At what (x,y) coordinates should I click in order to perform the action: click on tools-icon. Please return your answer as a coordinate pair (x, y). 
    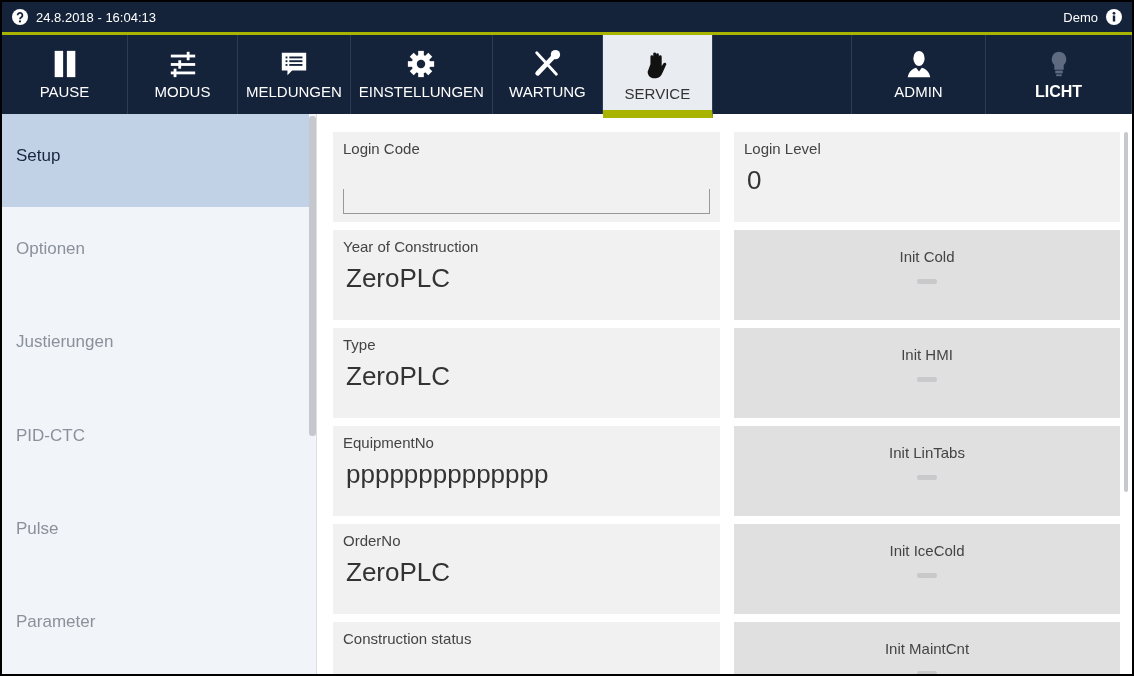
    Looking at the image, I should click on (547, 64).